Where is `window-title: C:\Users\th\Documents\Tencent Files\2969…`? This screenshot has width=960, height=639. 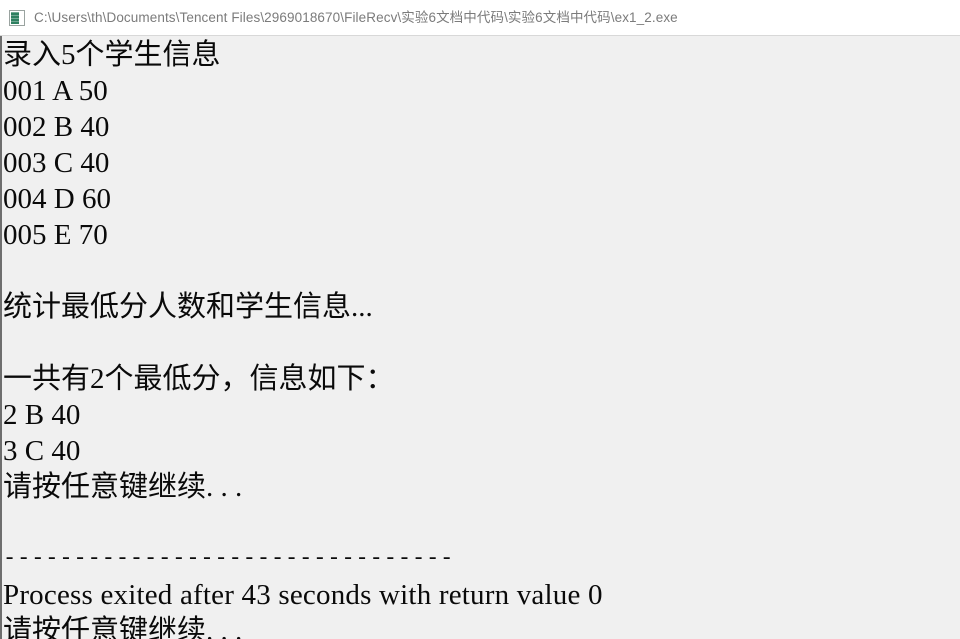
window-title: C:\Users\th\Documents\Tencent Files\2969… is located at coordinates (356, 17).